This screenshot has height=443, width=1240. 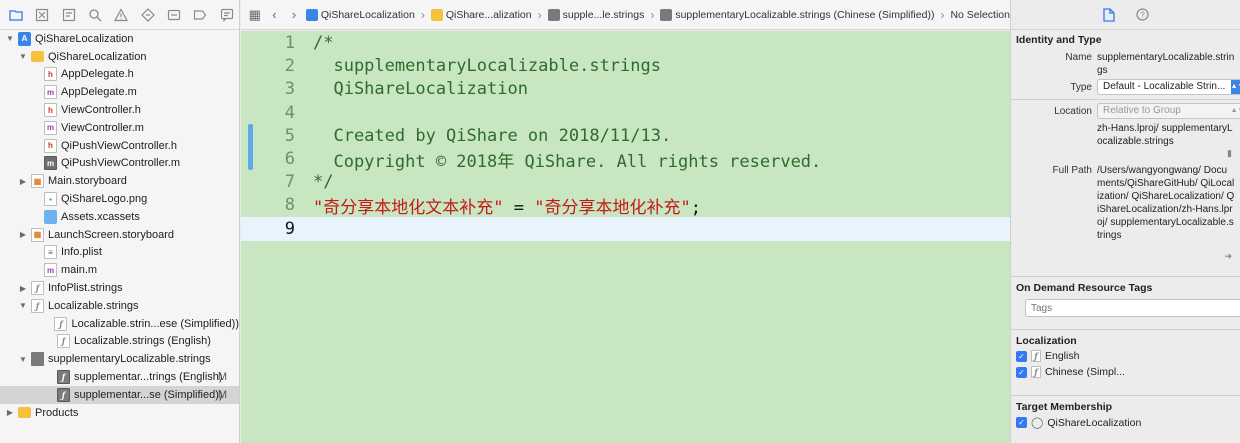 I want to click on tree-item: m QiPushViewController.m, so click(x=119, y=164).